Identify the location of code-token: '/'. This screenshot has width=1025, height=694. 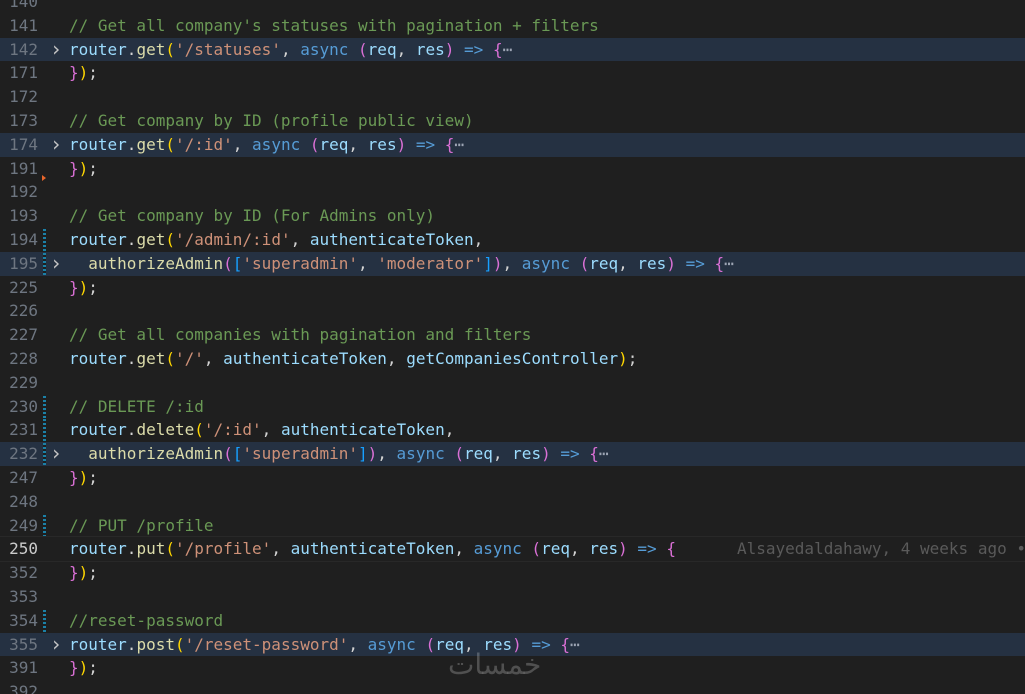
(189, 358).